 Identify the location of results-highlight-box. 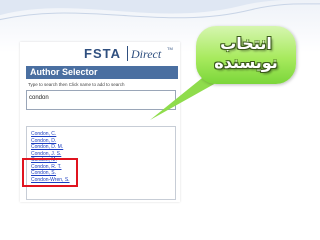
(50, 172).